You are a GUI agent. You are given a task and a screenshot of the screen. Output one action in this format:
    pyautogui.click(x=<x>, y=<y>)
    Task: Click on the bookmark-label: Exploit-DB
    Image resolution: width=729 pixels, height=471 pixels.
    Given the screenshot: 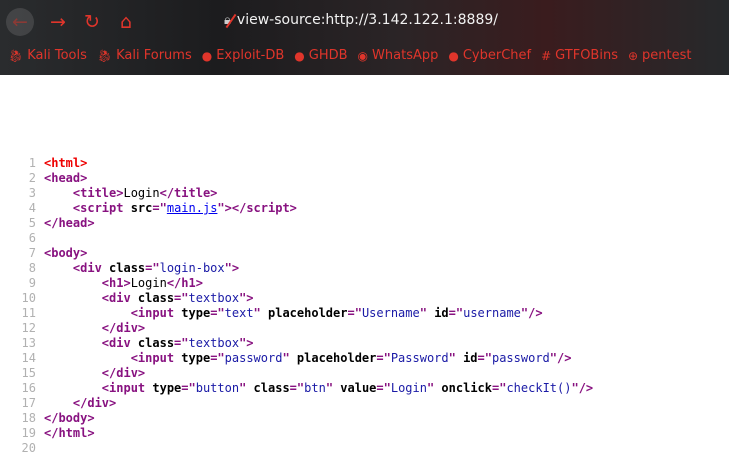 What is the action you would take?
    pyautogui.click(x=250, y=55)
    